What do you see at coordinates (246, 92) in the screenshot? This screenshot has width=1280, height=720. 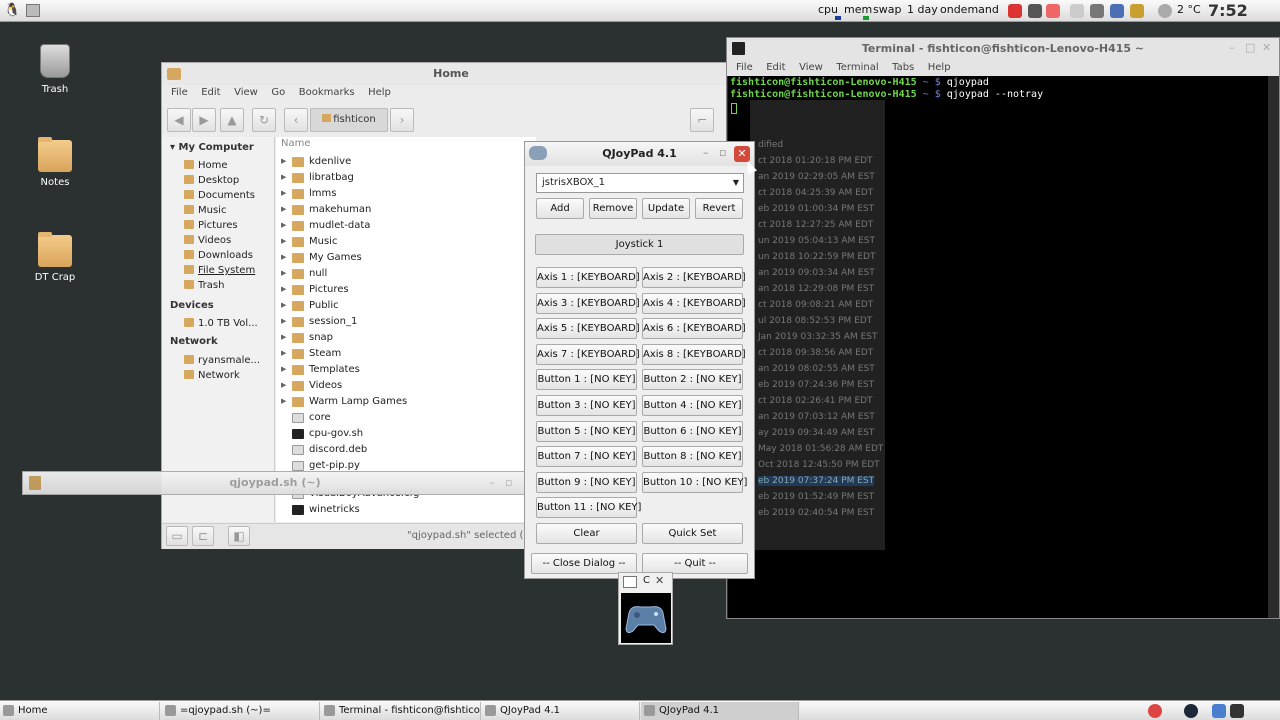 I see `menu-view: View` at bounding box center [246, 92].